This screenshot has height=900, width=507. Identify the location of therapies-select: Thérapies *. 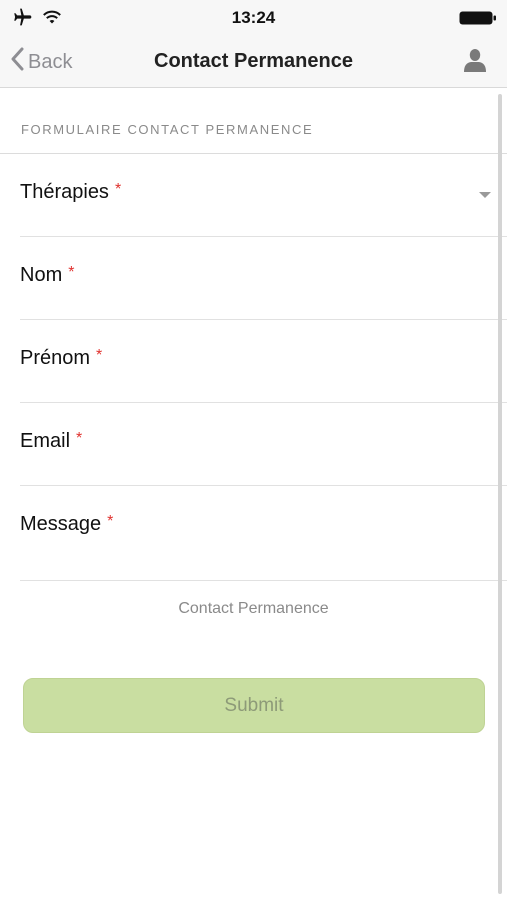
(263, 195).